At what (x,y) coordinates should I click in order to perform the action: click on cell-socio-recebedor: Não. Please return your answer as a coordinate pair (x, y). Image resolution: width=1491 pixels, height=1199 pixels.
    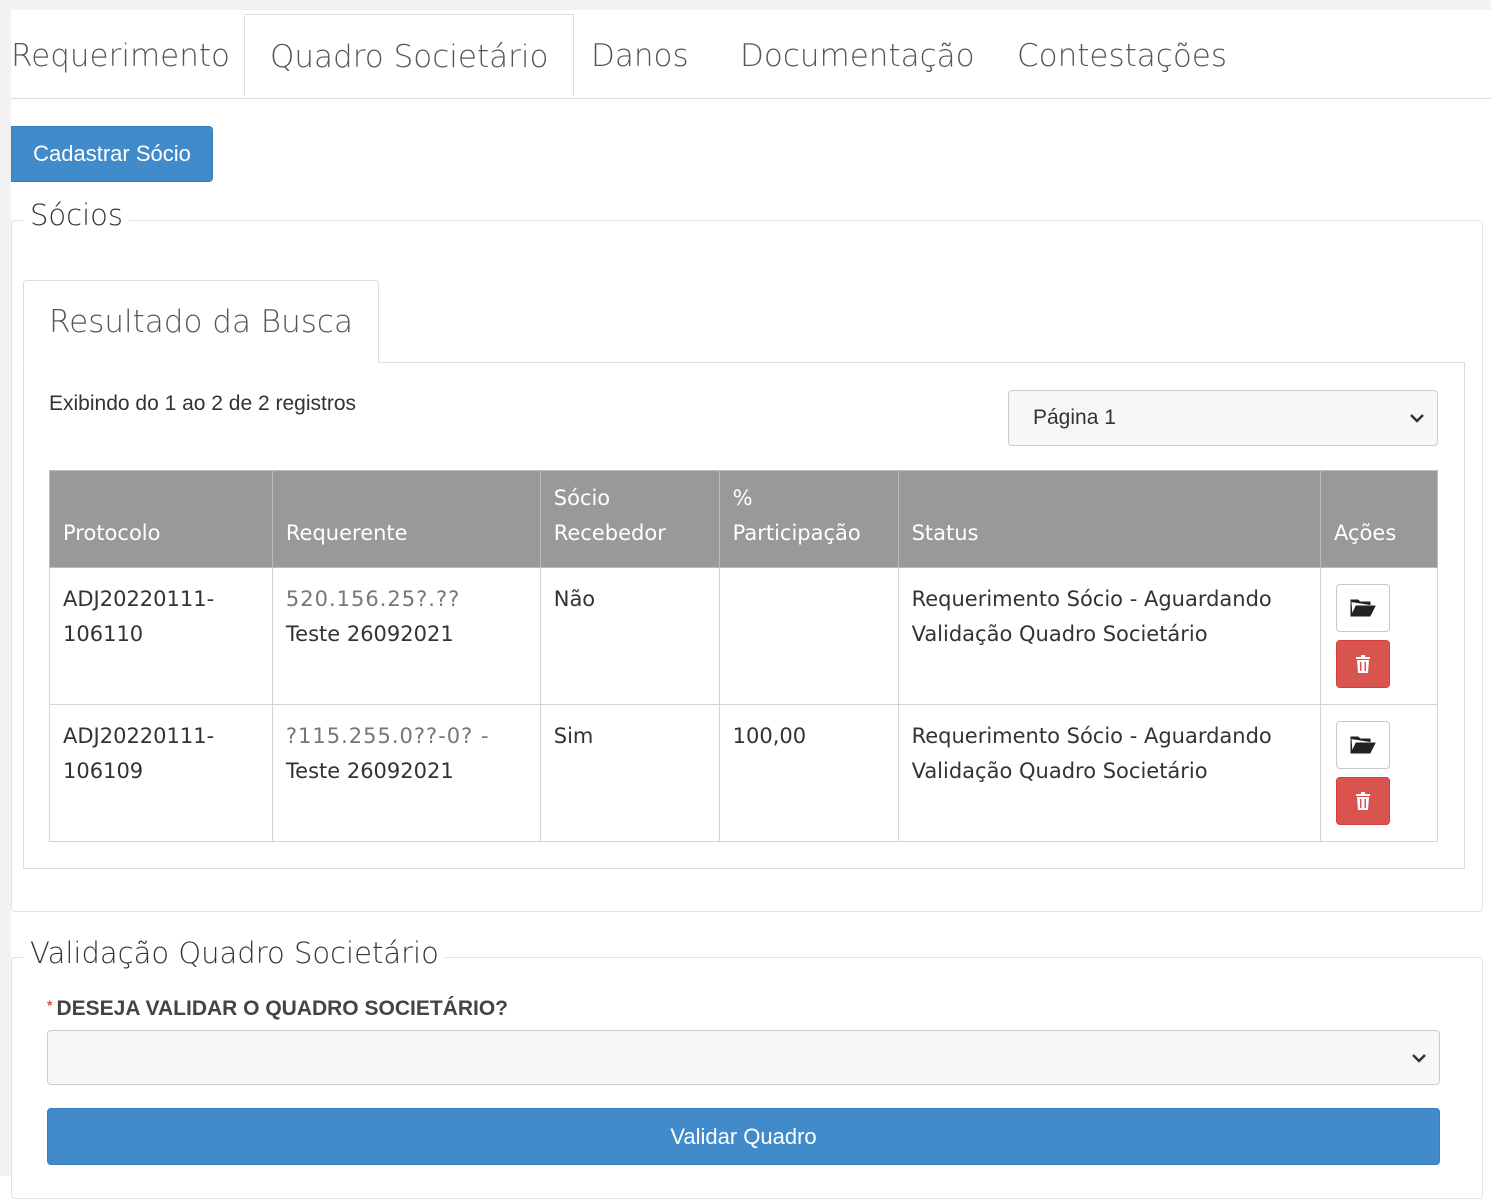
    Looking at the image, I should click on (629, 636).